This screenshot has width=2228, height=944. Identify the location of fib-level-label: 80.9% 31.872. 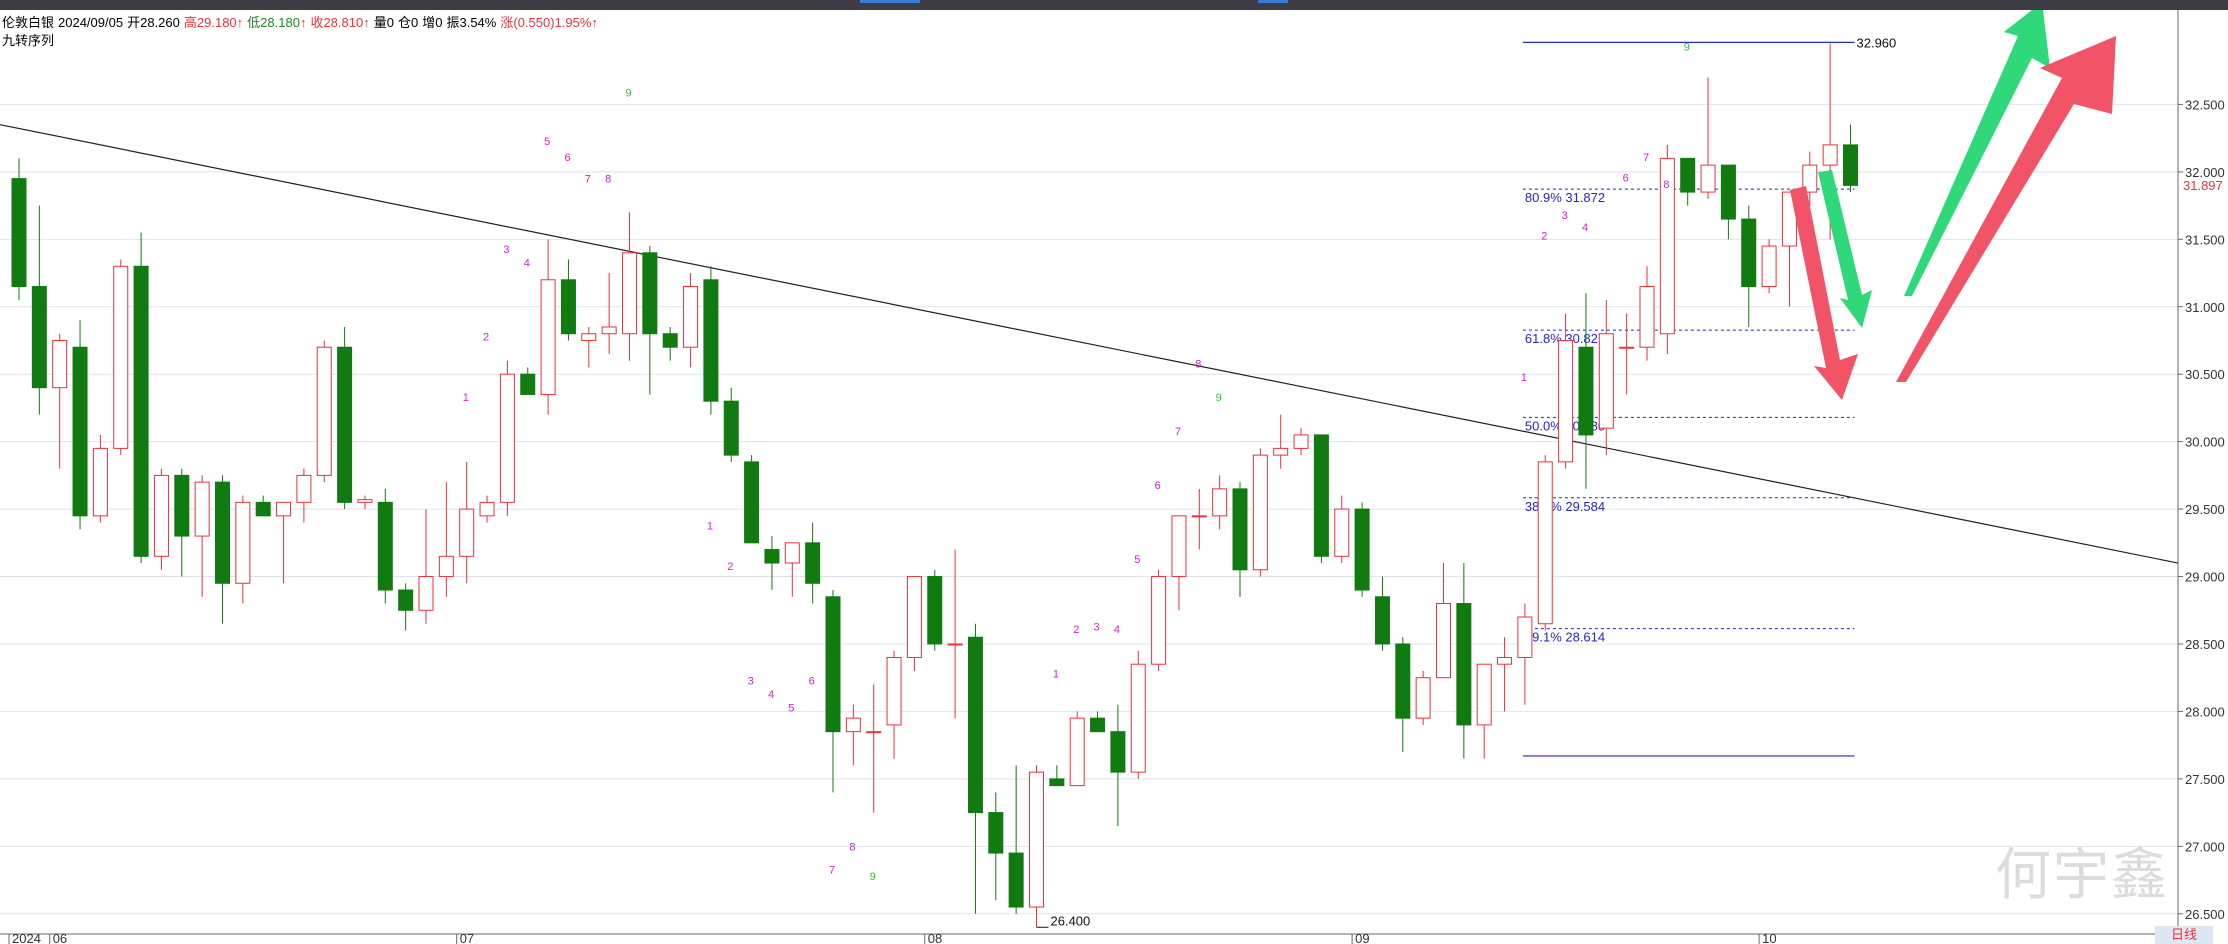
(1565, 197).